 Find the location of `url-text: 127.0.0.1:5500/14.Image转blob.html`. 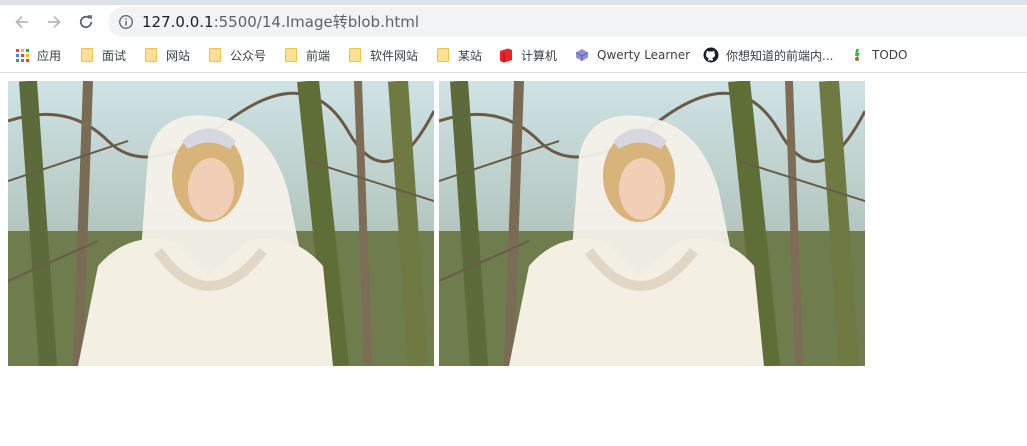

url-text: 127.0.0.1:5500/14.Image转blob.html is located at coordinates (280, 22).